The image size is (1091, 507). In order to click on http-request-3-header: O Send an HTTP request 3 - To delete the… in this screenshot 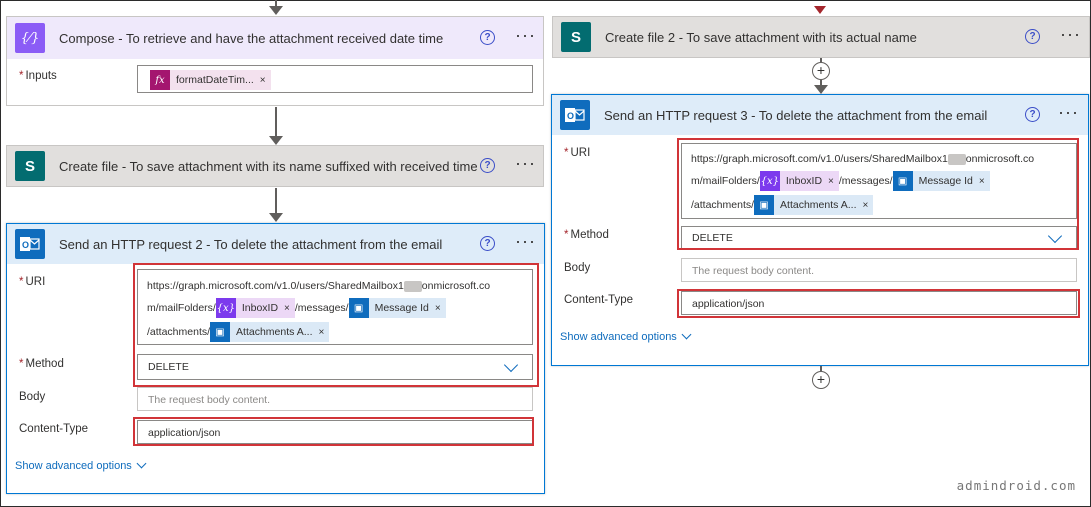, I will do `click(820, 115)`.